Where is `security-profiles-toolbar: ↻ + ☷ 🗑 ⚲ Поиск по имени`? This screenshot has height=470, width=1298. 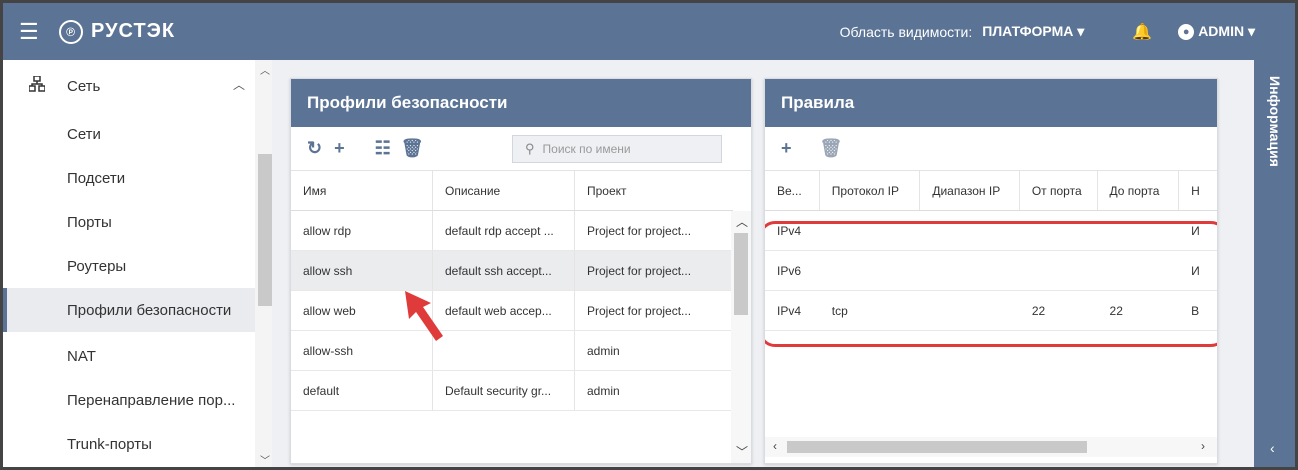
security-profiles-toolbar: ↻ + ☷ 🗑 ⚲ Поиск по имени is located at coordinates (521, 149).